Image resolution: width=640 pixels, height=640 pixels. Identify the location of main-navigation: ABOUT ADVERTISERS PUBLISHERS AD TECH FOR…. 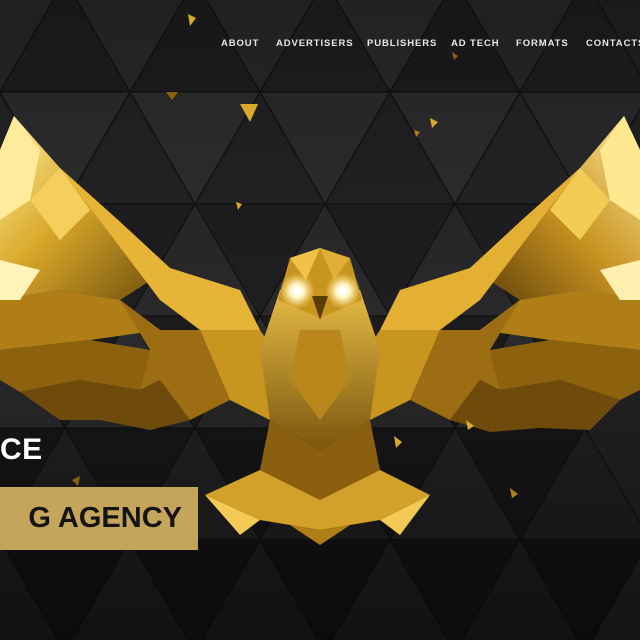
(320, 46).